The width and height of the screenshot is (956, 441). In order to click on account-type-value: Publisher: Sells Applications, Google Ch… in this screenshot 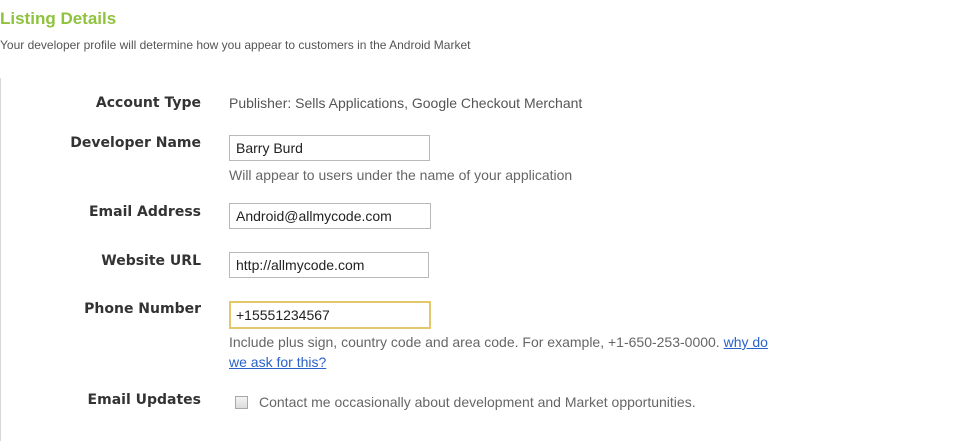, I will do `click(406, 103)`.